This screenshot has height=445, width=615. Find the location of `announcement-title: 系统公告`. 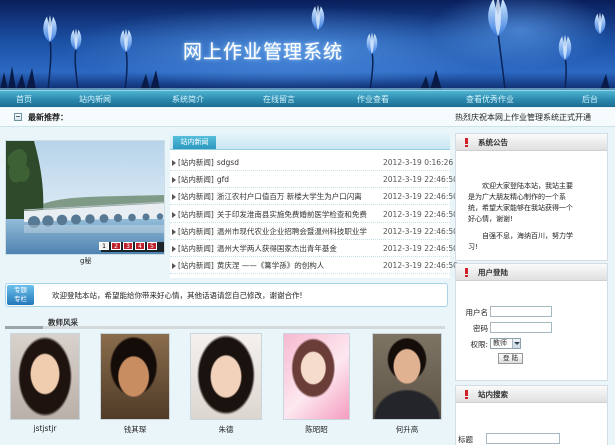

announcement-title: 系统公告 is located at coordinates (493, 142).